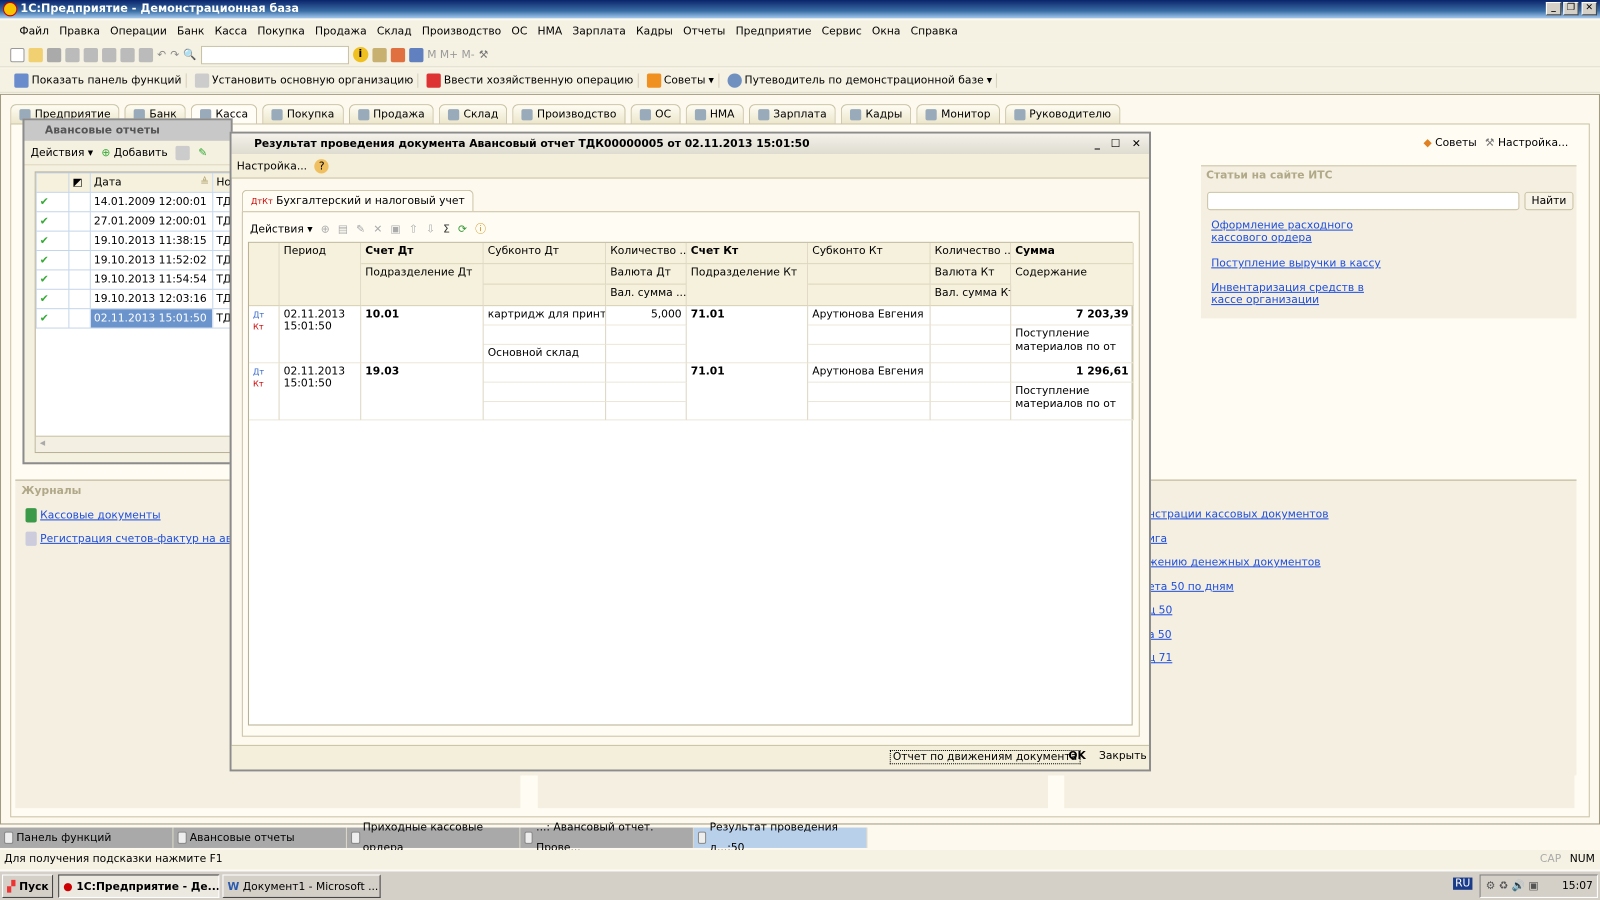  Describe the element at coordinates (305, 80) in the screenshot. I see `set-org-button: Установить основную организацию` at that location.